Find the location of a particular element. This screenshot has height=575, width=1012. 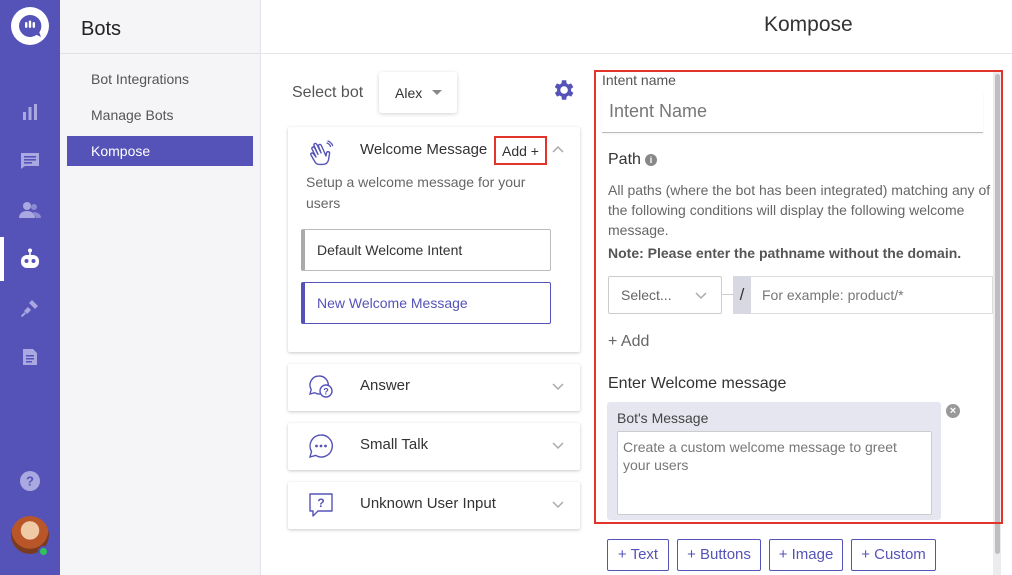

intent-new-welcome-message: New Welcome Message is located at coordinates (426, 303).